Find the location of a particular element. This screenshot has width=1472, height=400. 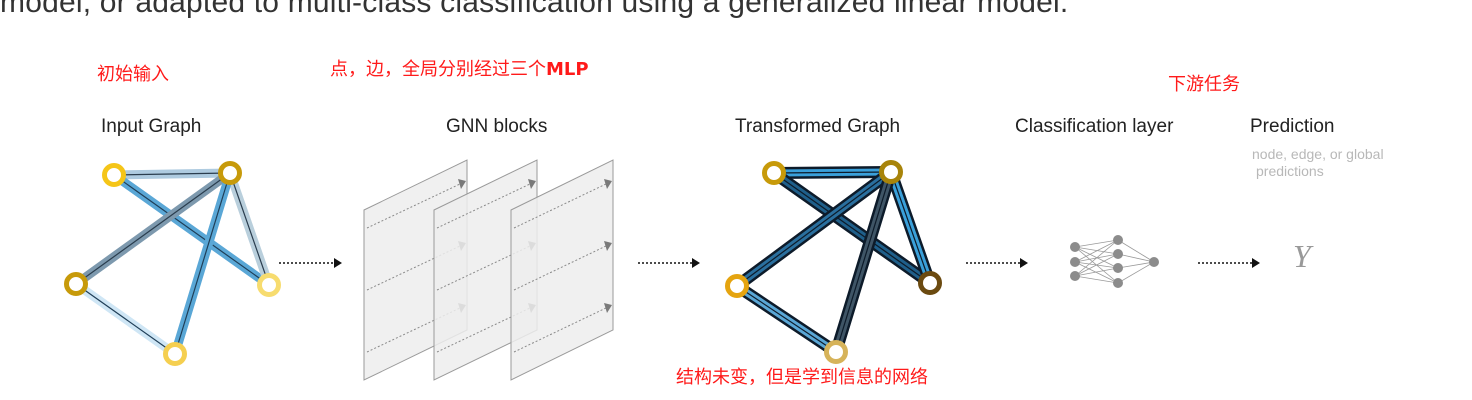

transformed-graph-edges is located at coordinates (833, 262).